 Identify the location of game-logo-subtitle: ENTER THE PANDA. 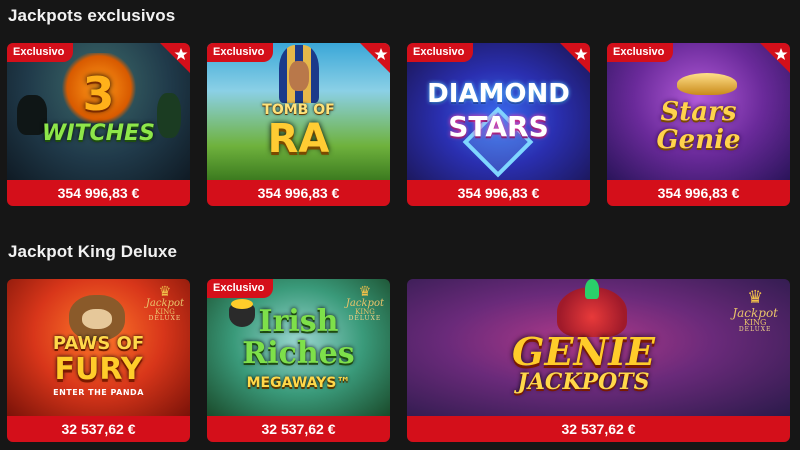
(98, 392).